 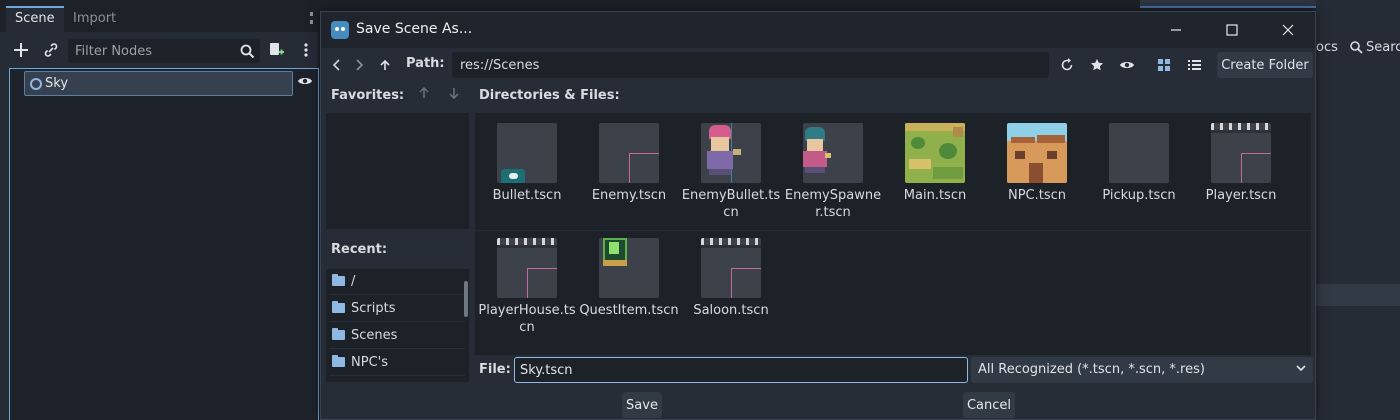 I want to click on tree-node-label: Sky, so click(x=57, y=83).